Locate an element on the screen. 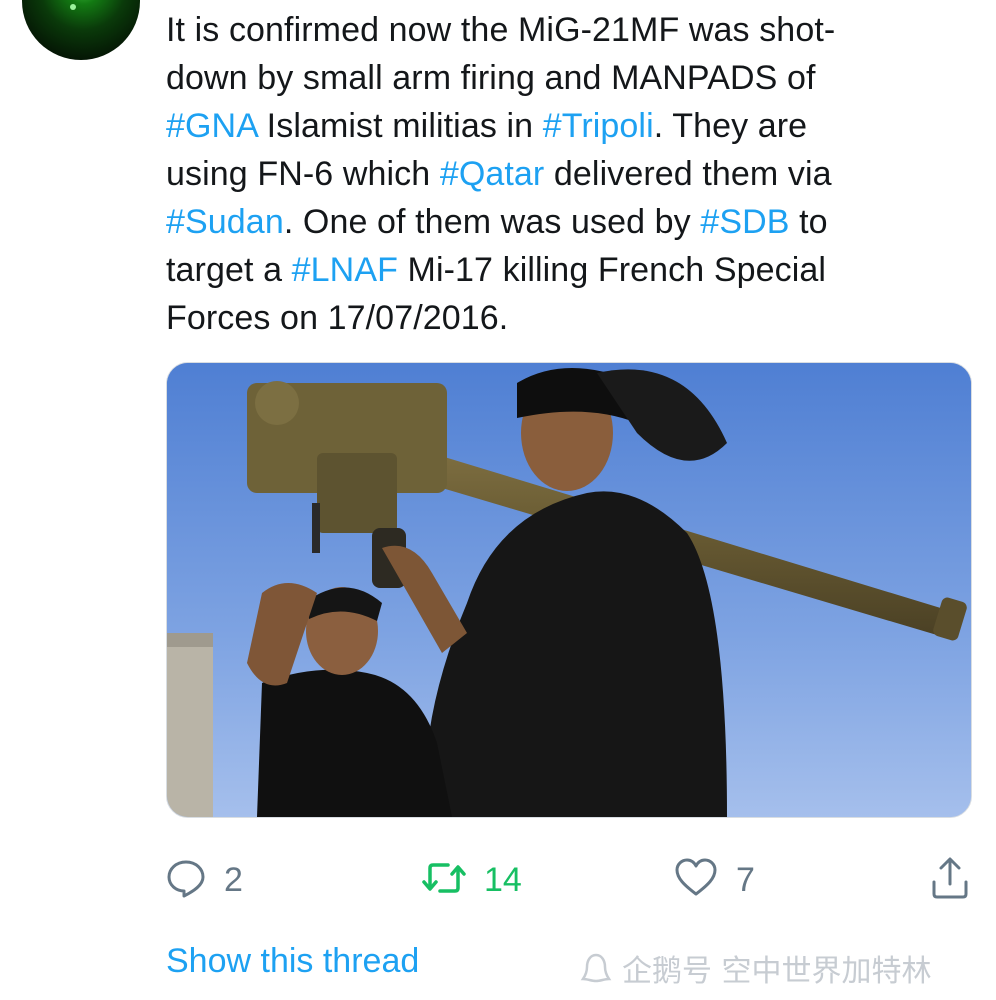 The height and width of the screenshot is (1000, 996). hashtag-link: #Sudan is located at coordinates (225, 222).